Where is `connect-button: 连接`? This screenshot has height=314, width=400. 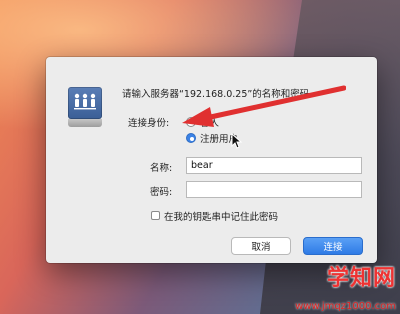
connect-button: 连接 is located at coordinates (333, 246).